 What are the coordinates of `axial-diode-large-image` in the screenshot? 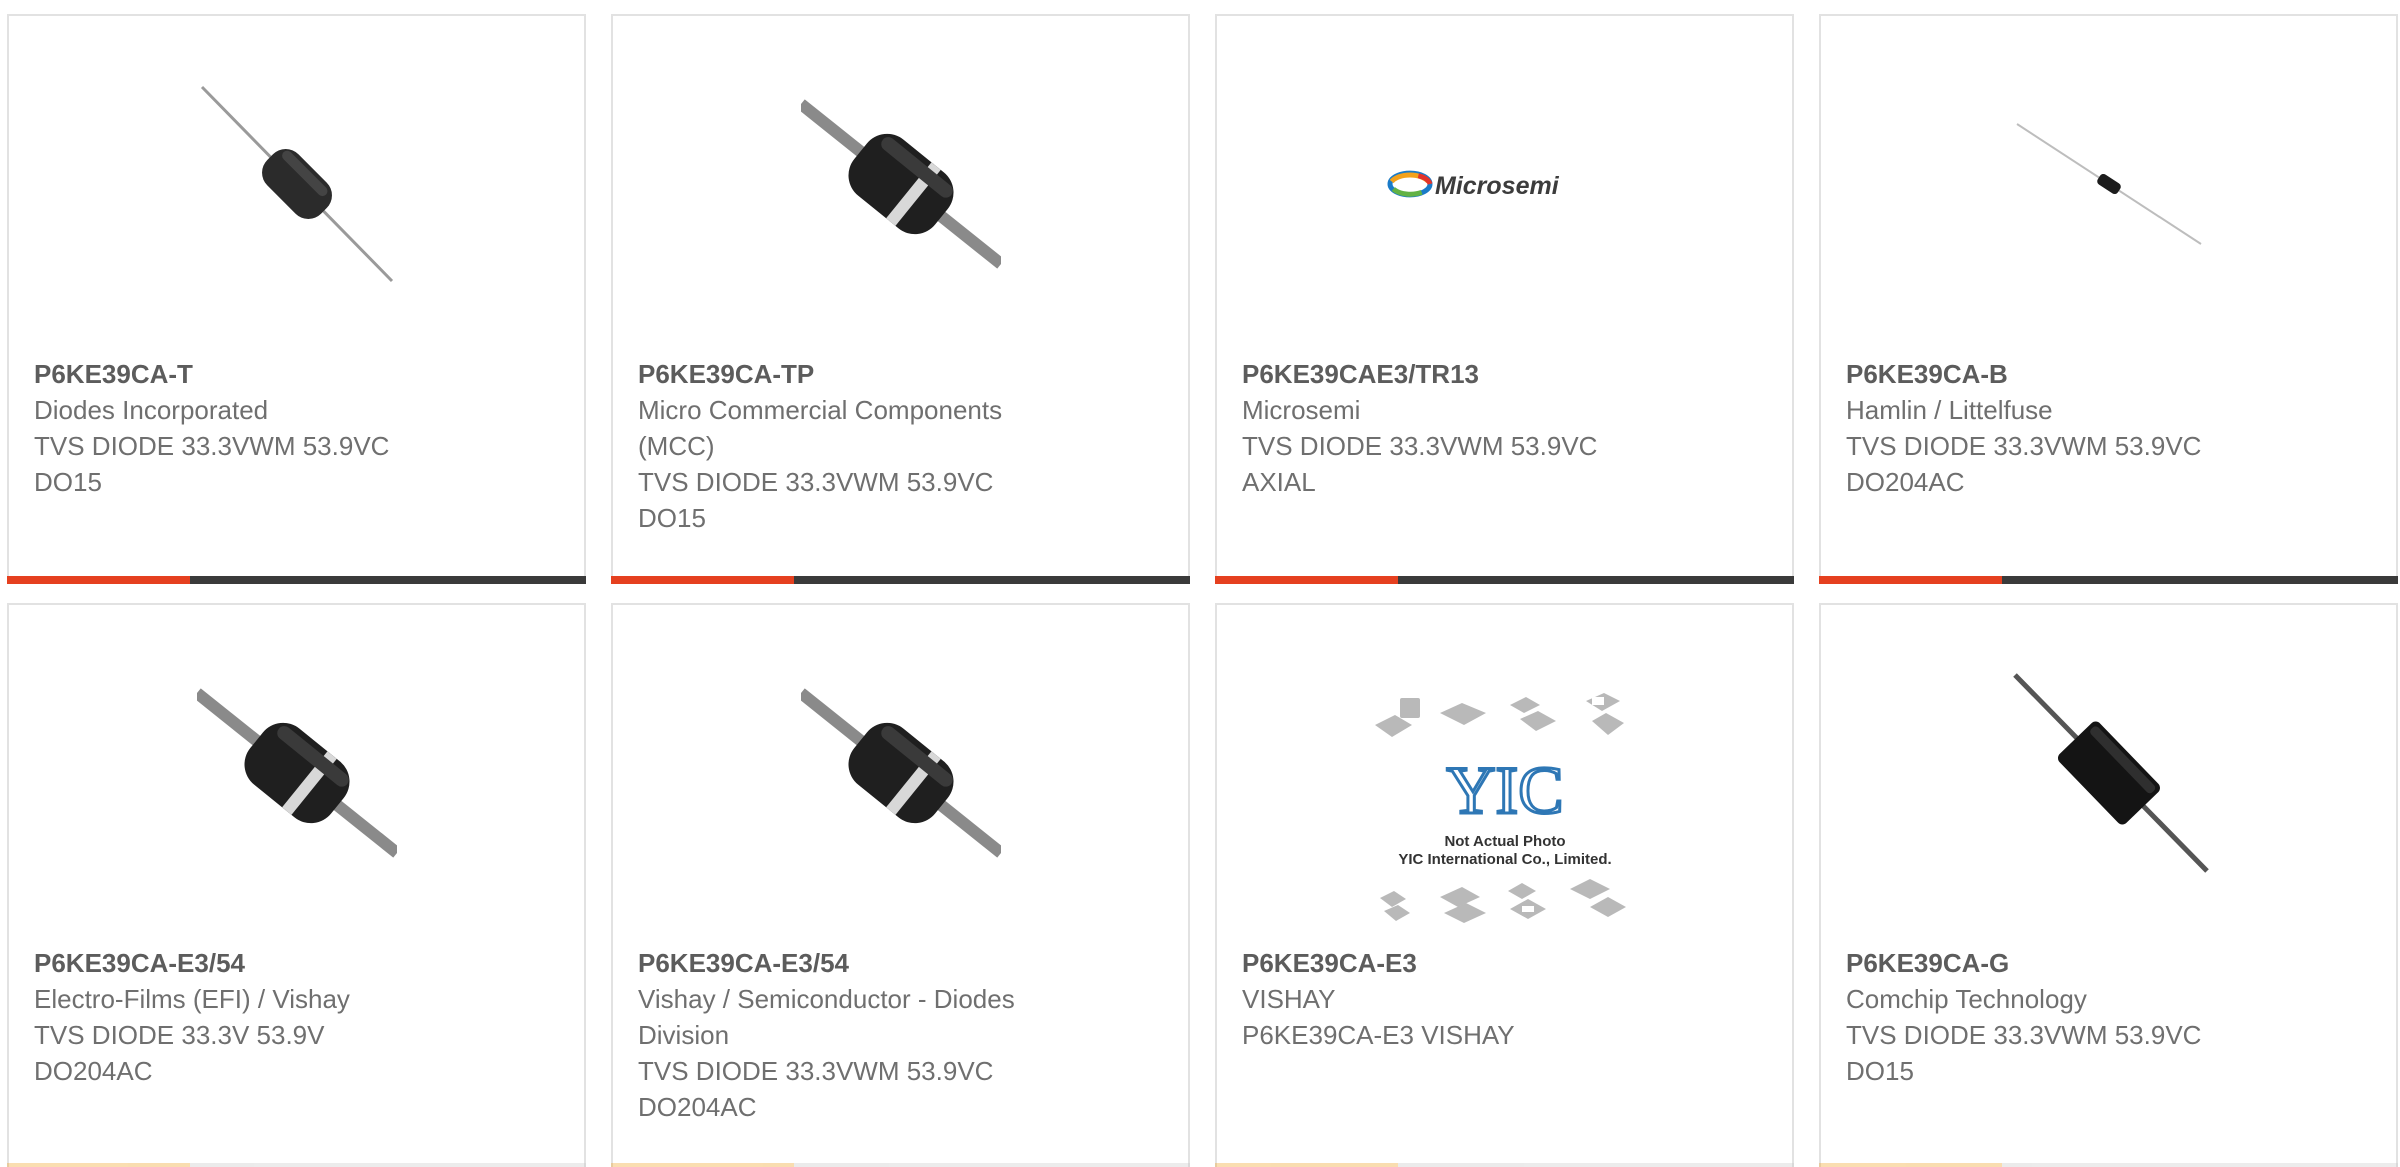 It's located at (2109, 773).